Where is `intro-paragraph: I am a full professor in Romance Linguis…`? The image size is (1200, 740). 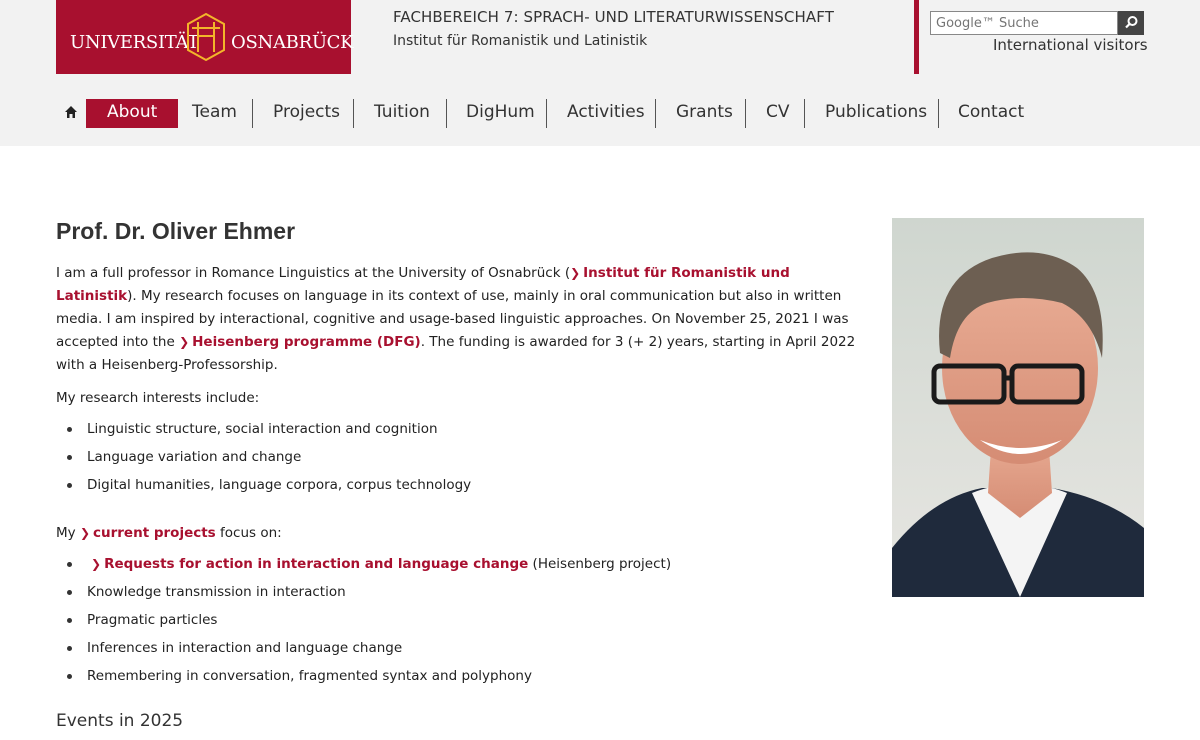 intro-paragraph: I am a full professor in Romance Linguis… is located at coordinates (456, 319).